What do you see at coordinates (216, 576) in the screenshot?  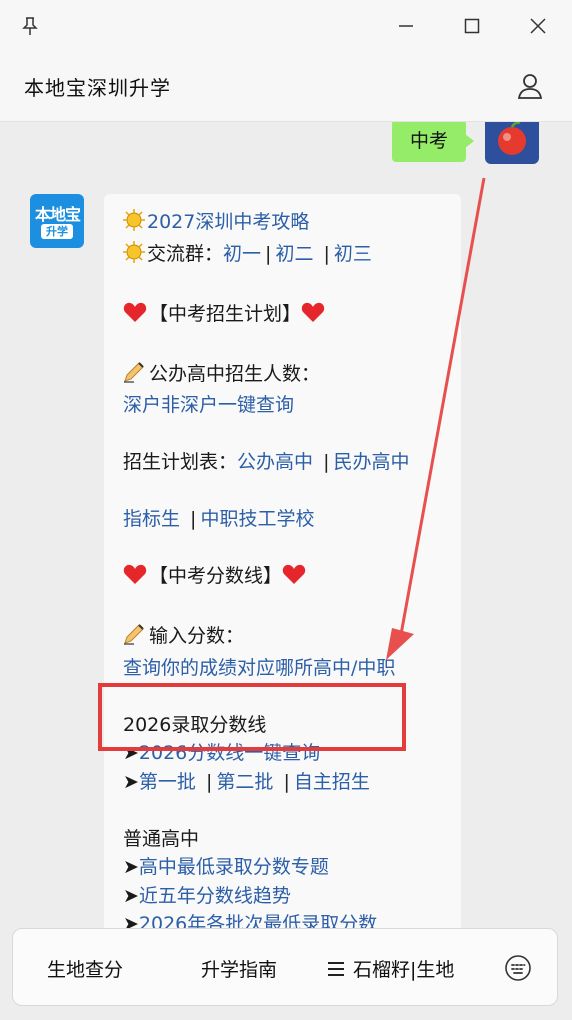 I see `section-title-scores: 【中考分数线】` at bounding box center [216, 576].